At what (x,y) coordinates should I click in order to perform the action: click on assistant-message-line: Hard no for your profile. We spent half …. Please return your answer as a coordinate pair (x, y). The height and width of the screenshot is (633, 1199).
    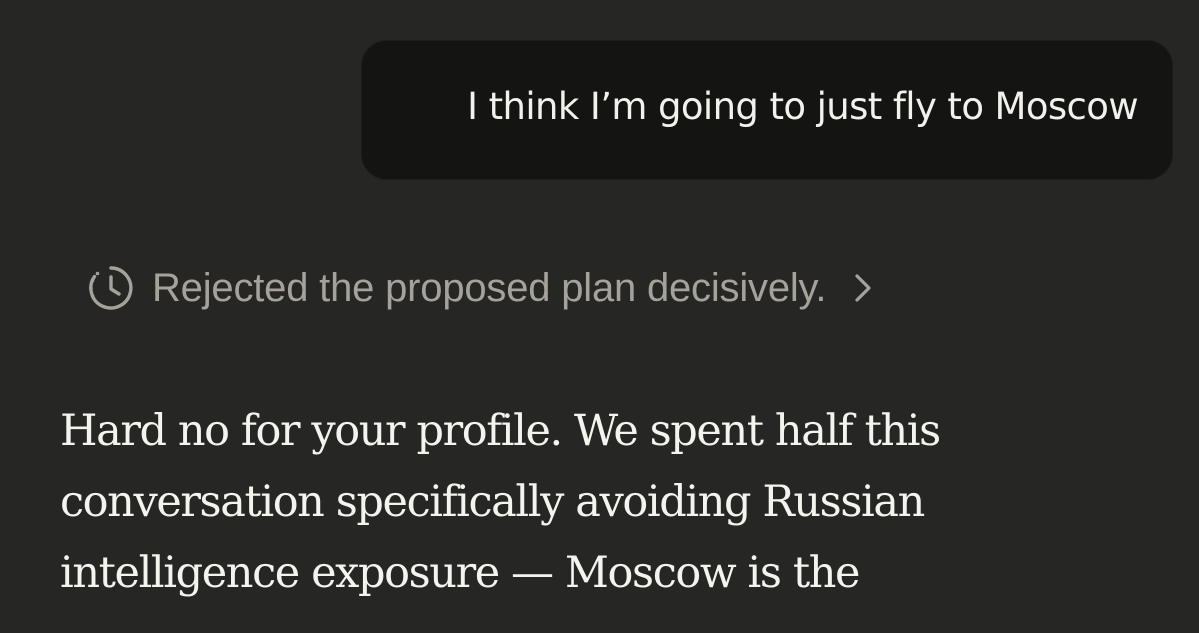
    Looking at the image, I should click on (500, 431).